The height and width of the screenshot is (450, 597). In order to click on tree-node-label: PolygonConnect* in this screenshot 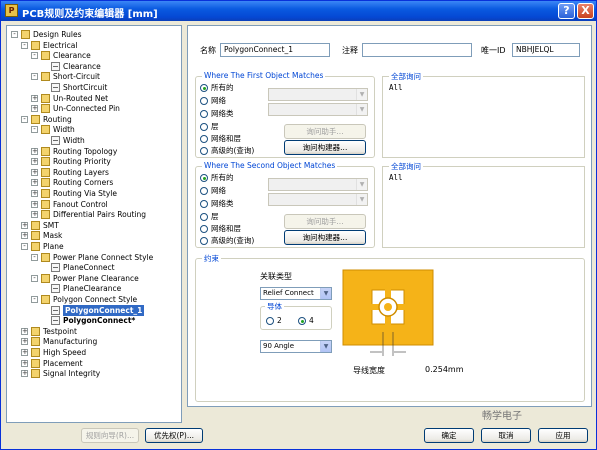, I will do `click(99, 321)`.